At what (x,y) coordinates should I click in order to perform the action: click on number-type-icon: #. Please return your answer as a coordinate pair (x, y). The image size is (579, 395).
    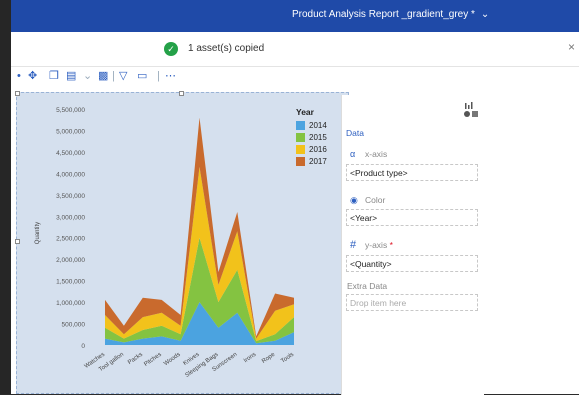
    Looking at the image, I should click on (353, 245).